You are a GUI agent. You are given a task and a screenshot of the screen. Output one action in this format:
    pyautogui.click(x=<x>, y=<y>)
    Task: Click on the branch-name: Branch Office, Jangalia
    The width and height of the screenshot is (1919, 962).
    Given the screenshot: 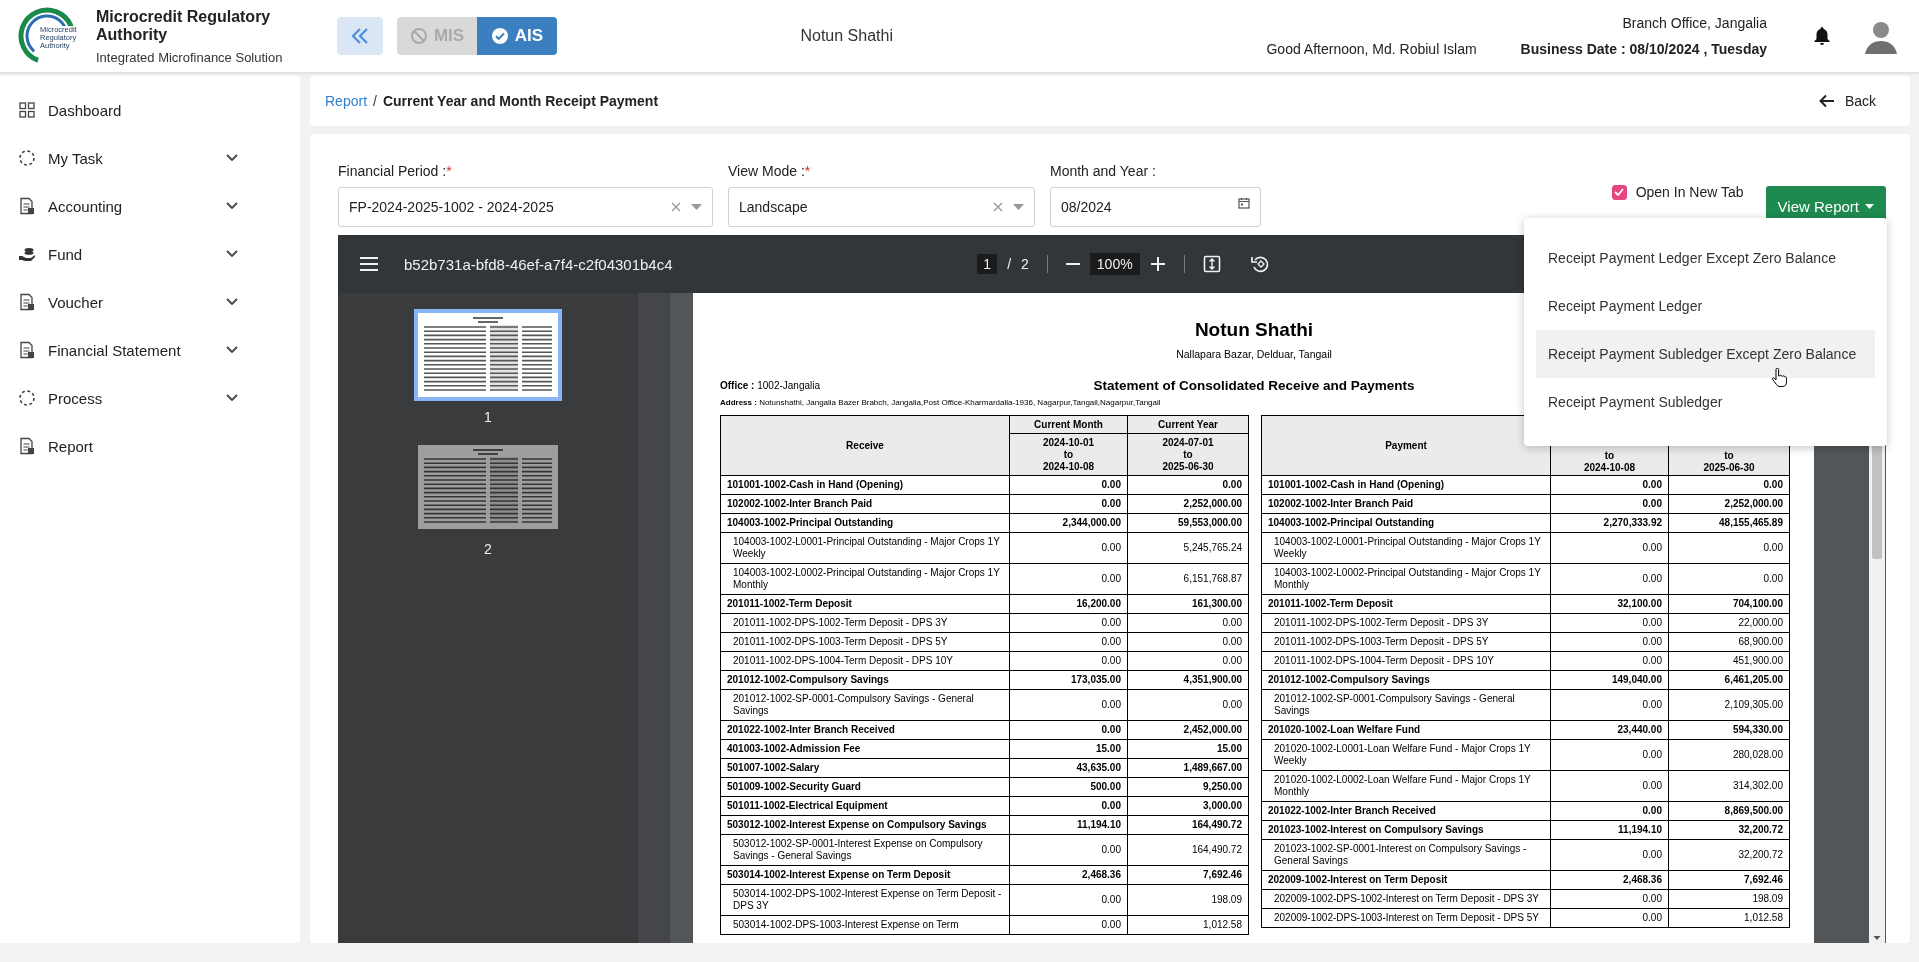 What is the action you would take?
    pyautogui.click(x=1694, y=23)
    